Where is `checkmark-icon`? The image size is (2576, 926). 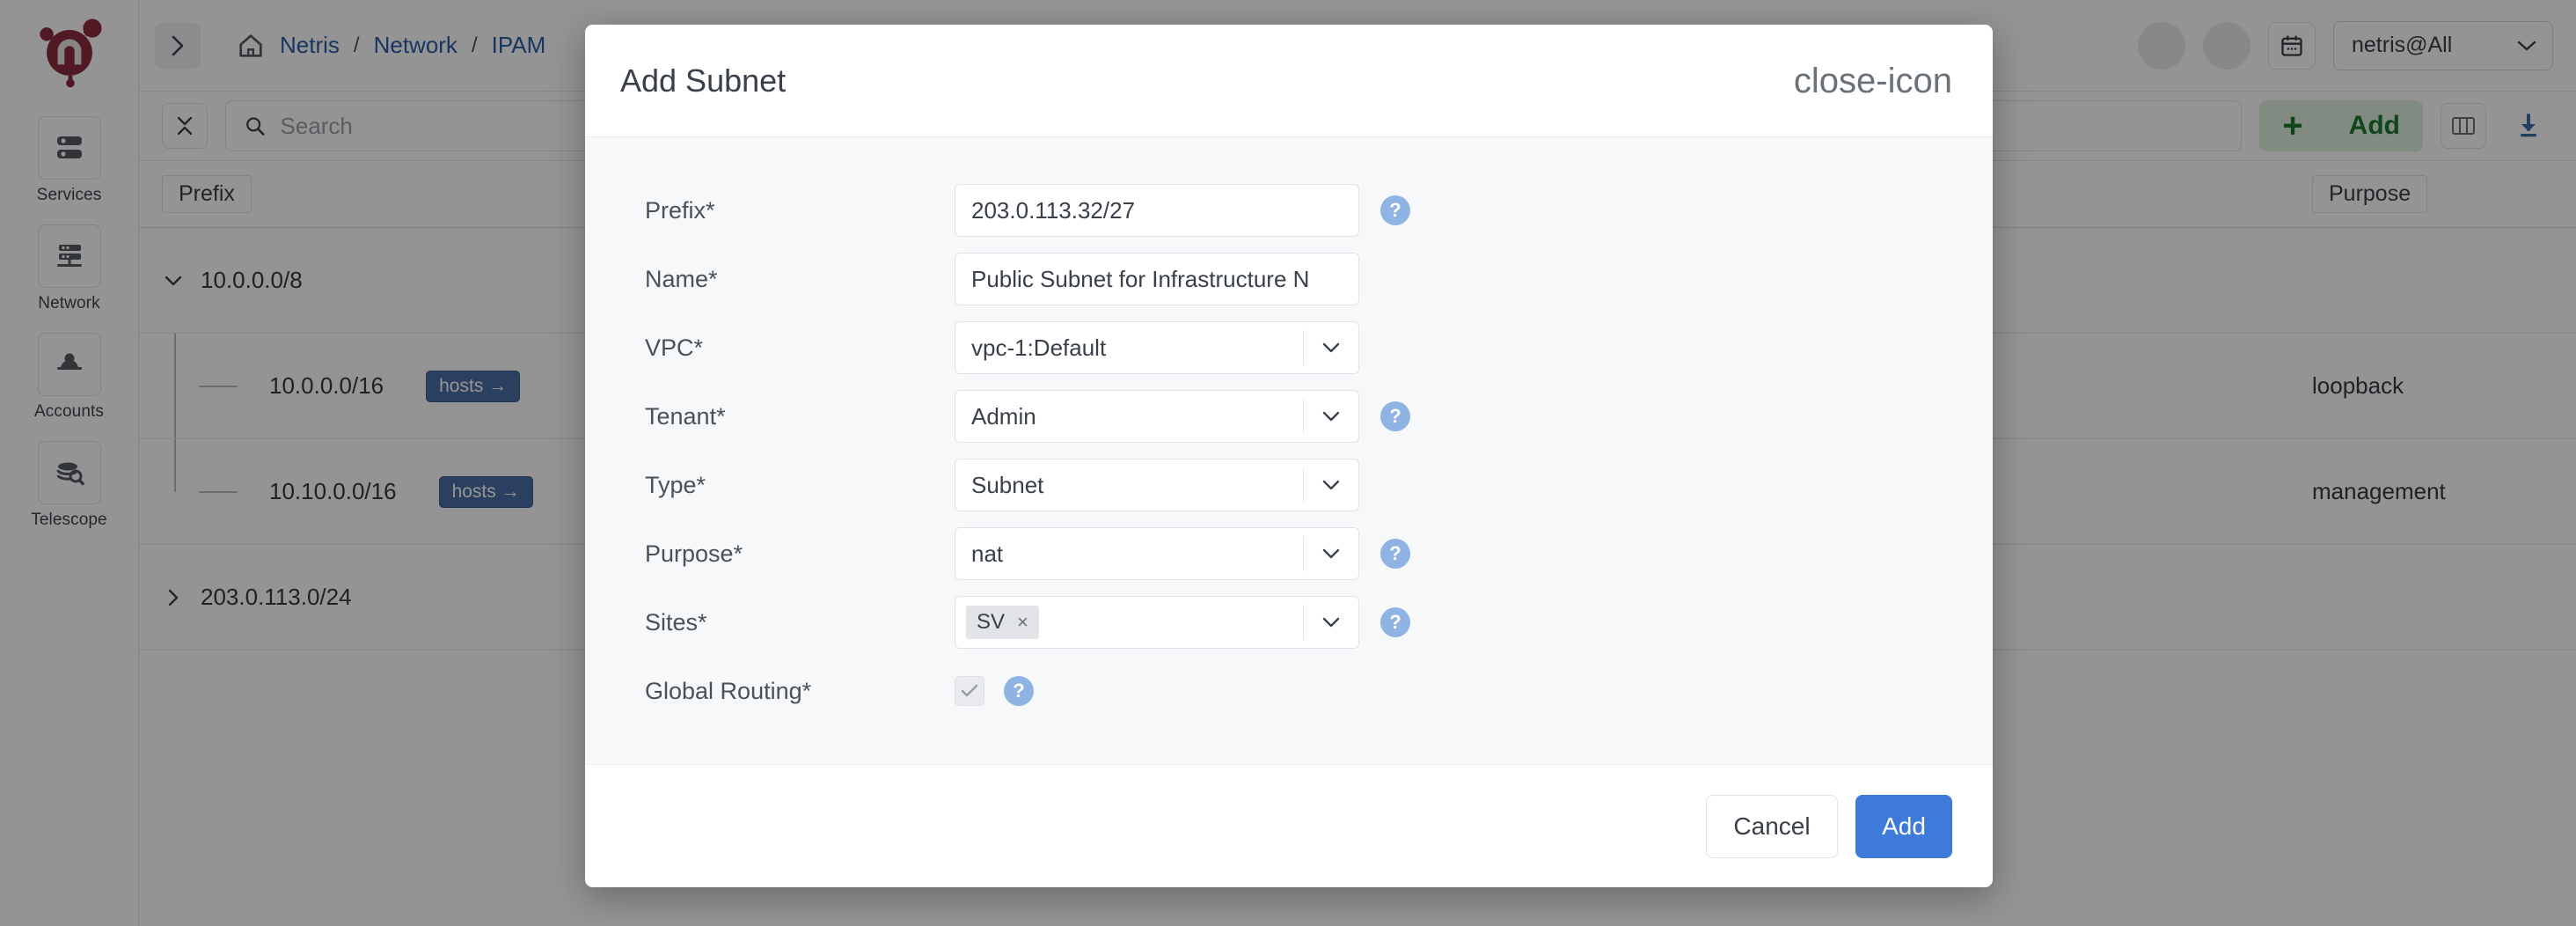
checkmark-icon is located at coordinates (969, 690).